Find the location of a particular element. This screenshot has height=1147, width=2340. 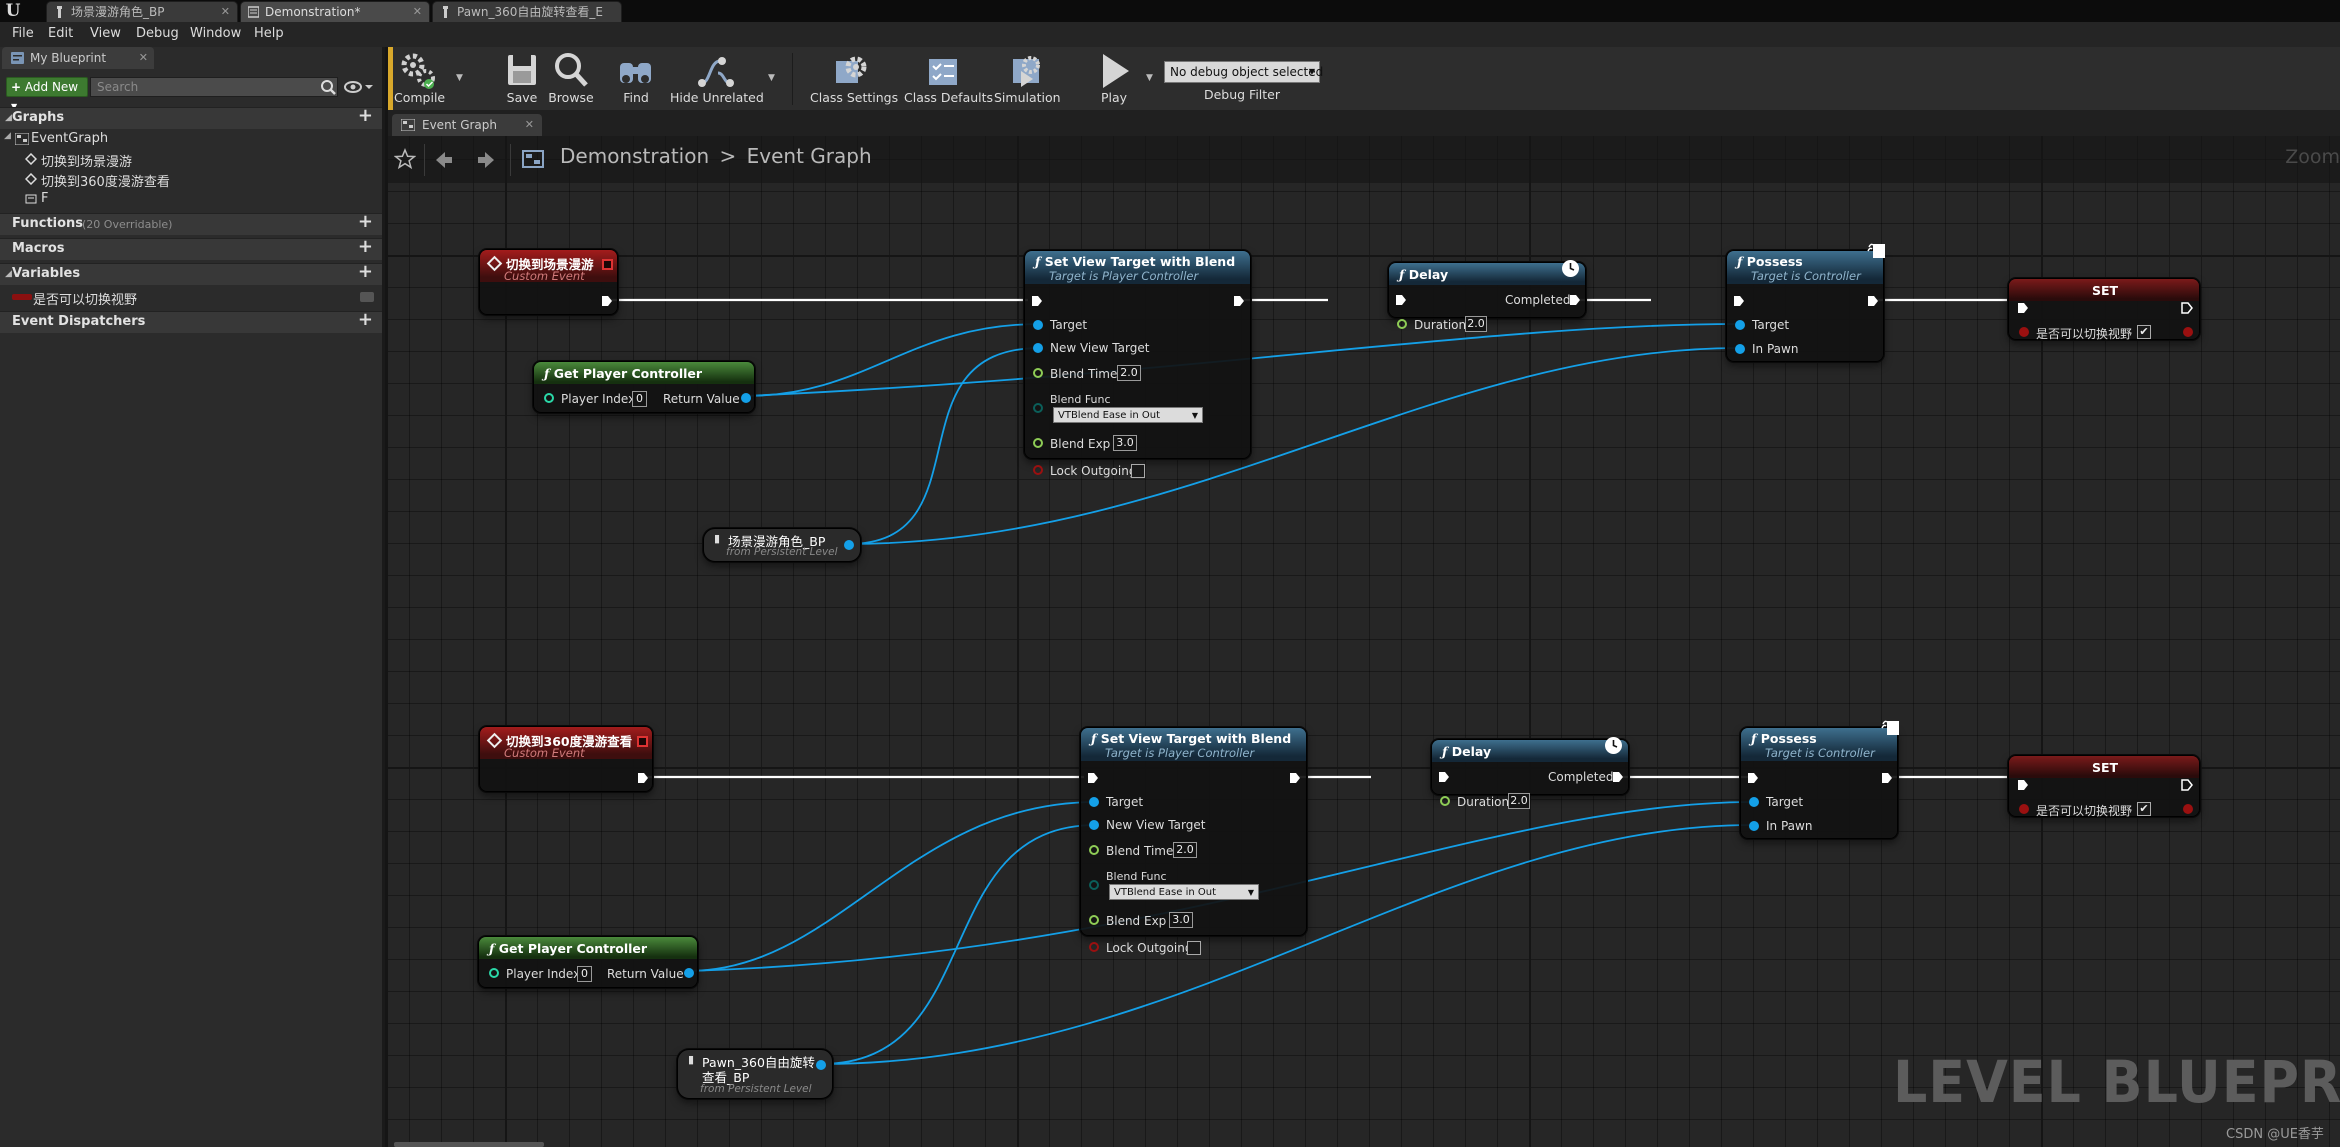

custom-event-node-scene-roam: 切换到场景漫游 Custom Event is located at coordinates (548, 282).